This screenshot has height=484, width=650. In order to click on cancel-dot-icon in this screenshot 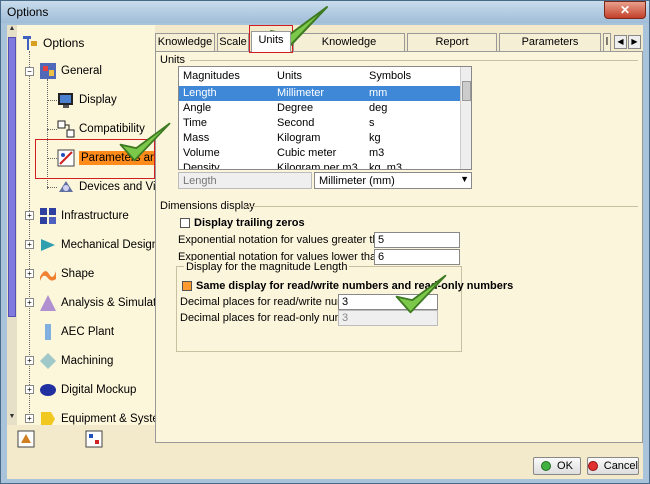, I will do `click(593, 466)`.